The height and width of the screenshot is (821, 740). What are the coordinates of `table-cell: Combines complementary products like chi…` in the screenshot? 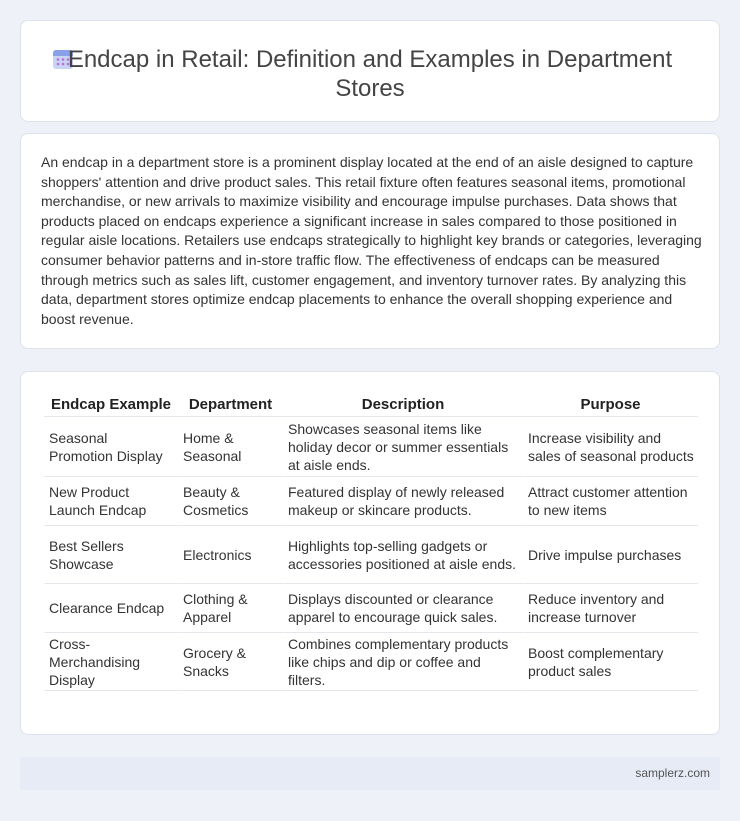 It's located at (403, 662).